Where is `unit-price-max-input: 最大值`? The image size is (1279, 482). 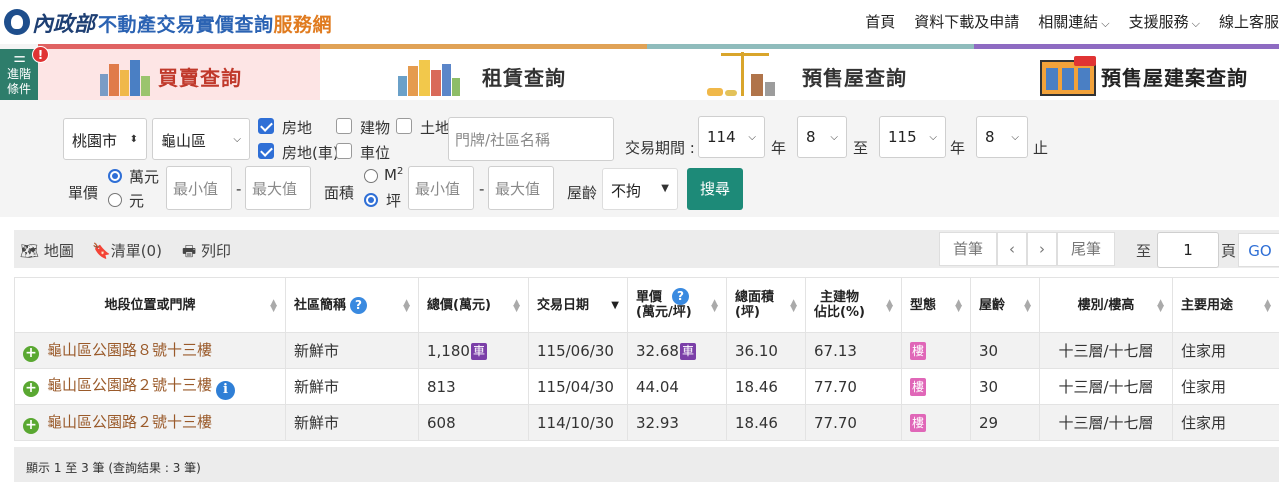 unit-price-max-input: 最大值 is located at coordinates (278, 188).